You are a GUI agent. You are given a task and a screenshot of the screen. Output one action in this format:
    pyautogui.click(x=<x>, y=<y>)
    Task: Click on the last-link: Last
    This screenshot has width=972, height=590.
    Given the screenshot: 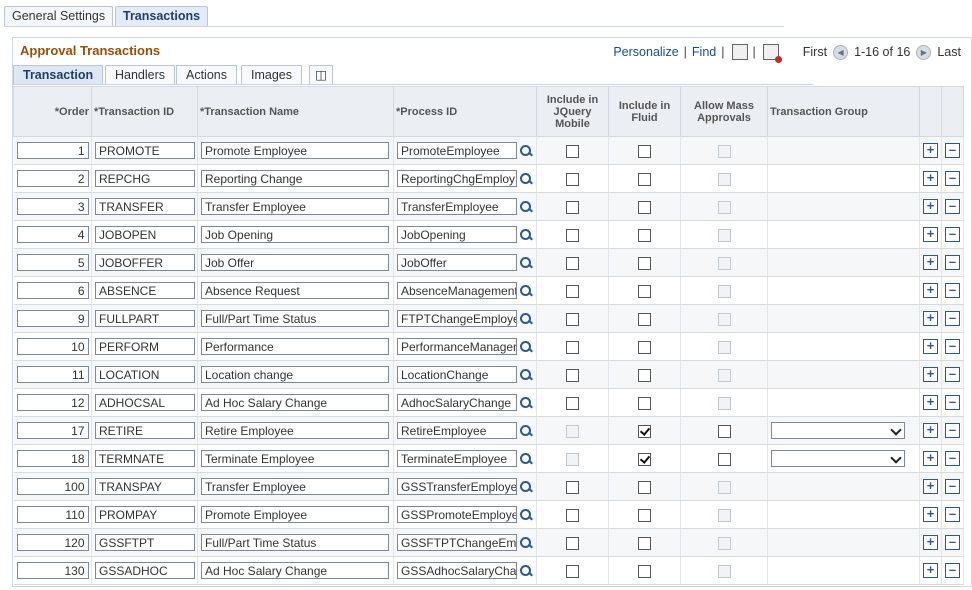 What is the action you would take?
    pyautogui.click(x=949, y=52)
    